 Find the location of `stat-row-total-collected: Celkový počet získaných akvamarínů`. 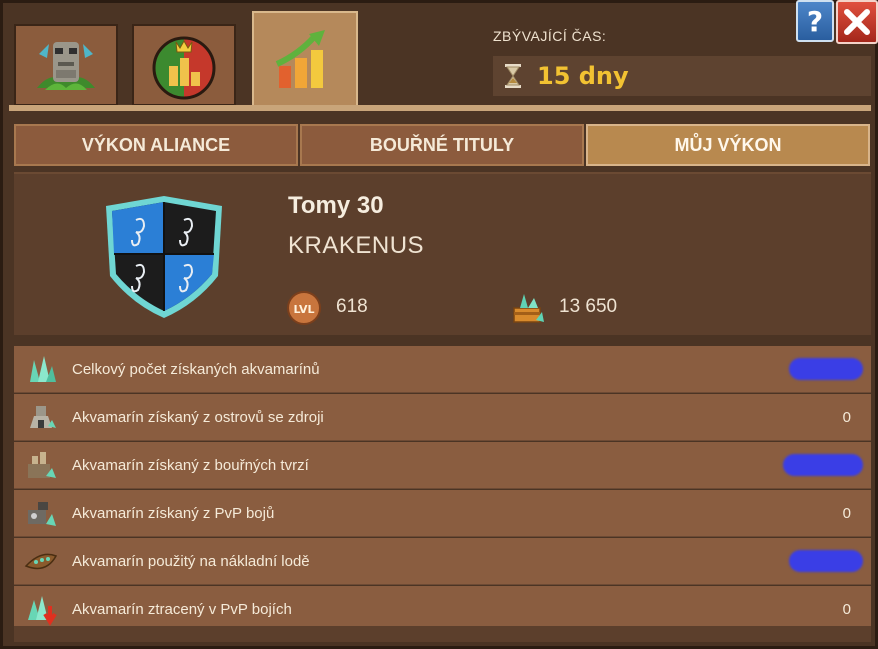

stat-row-total-collected: Celkový počet získaných akvamarínů is located at coordinates (442, 369).